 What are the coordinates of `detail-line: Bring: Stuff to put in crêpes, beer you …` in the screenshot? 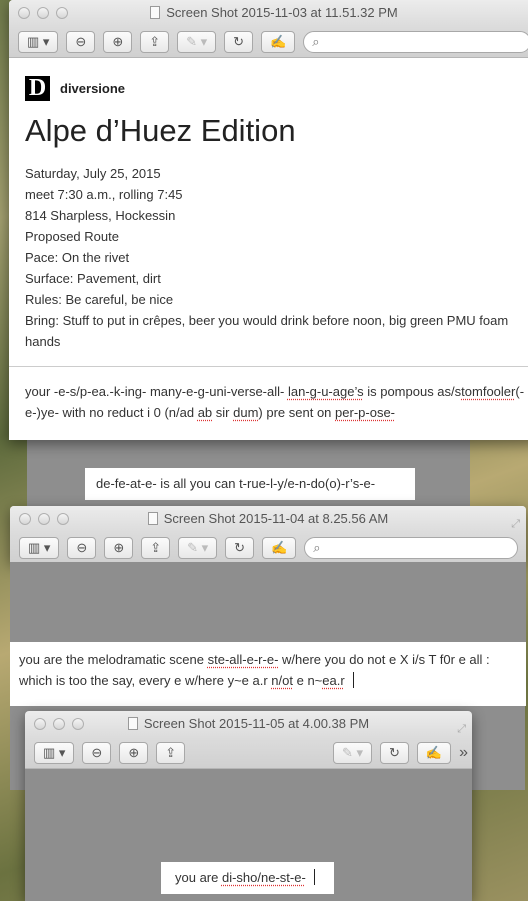 It's located at (267, 331).